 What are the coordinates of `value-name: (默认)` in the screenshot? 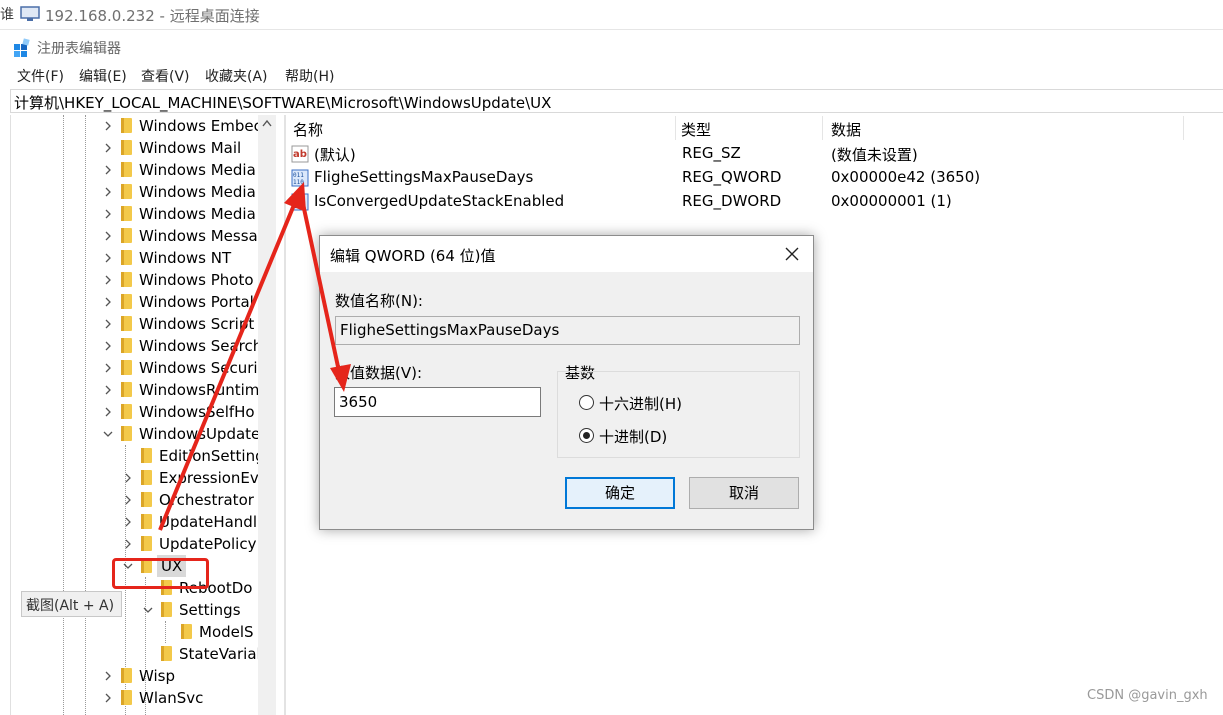 It's located at (335, 155).